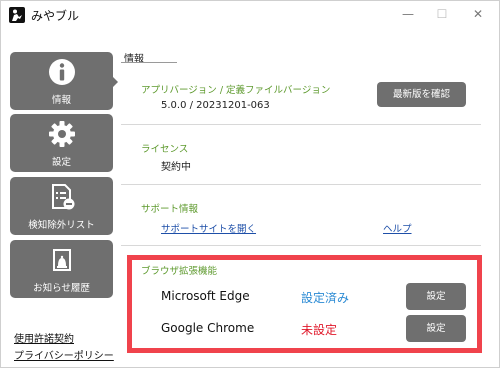 This screenshot has height=368, width=500. What do you see at coordinates (61, 100) in the screenshot?
I see `sidebar-item-label: 情報` at bounding box center [61, 100].